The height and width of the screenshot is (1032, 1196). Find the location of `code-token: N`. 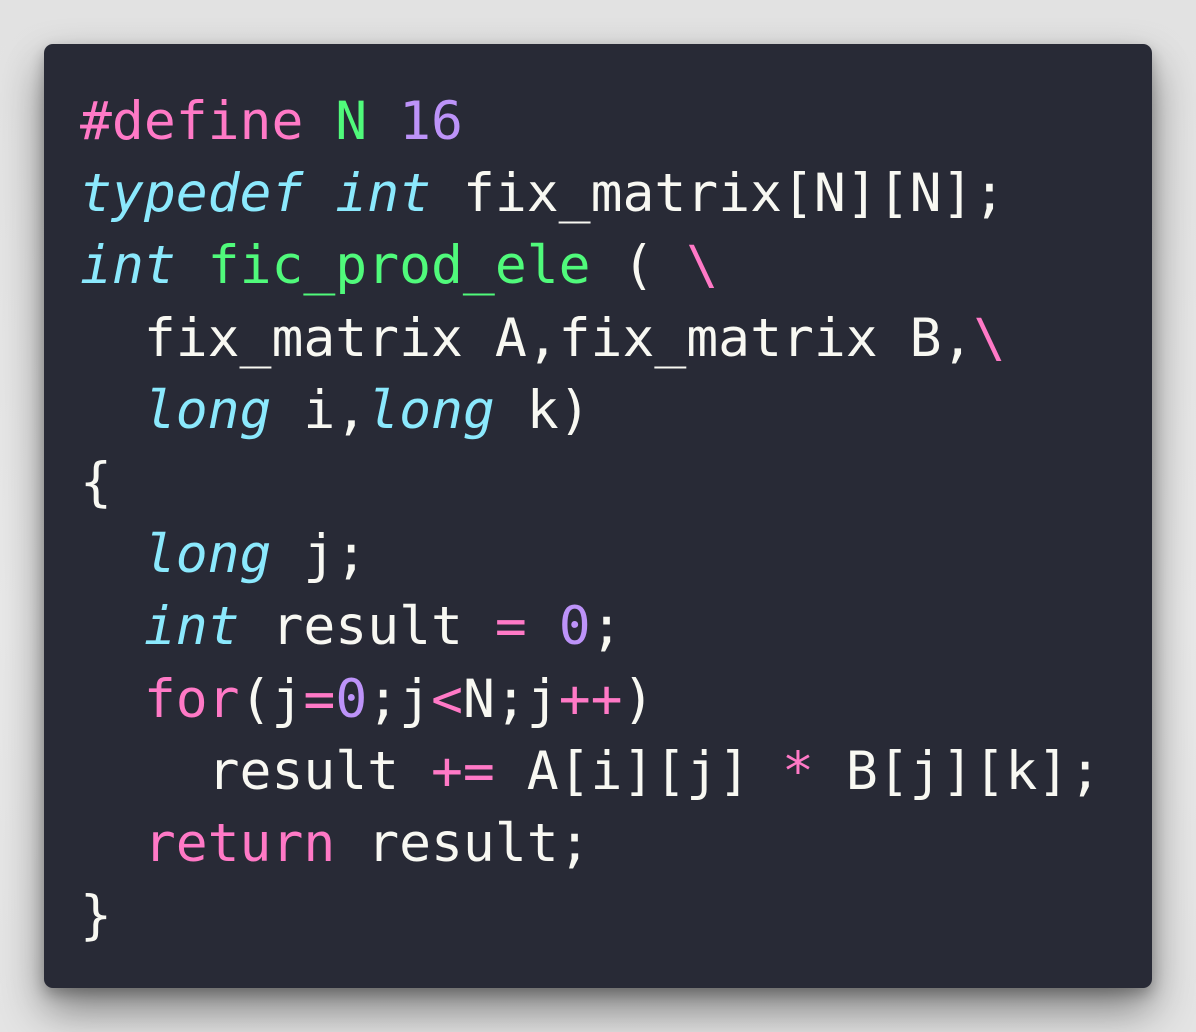

code-token: N is located at coordinates (351, 121).